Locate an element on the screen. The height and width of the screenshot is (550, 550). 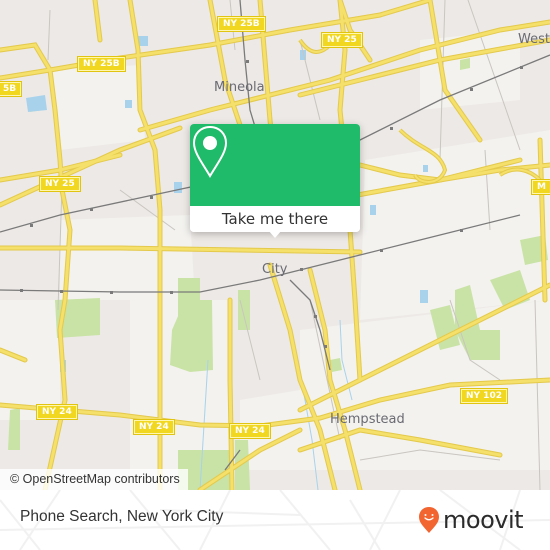
map-pin-icon is located at coordinates (210, 151).